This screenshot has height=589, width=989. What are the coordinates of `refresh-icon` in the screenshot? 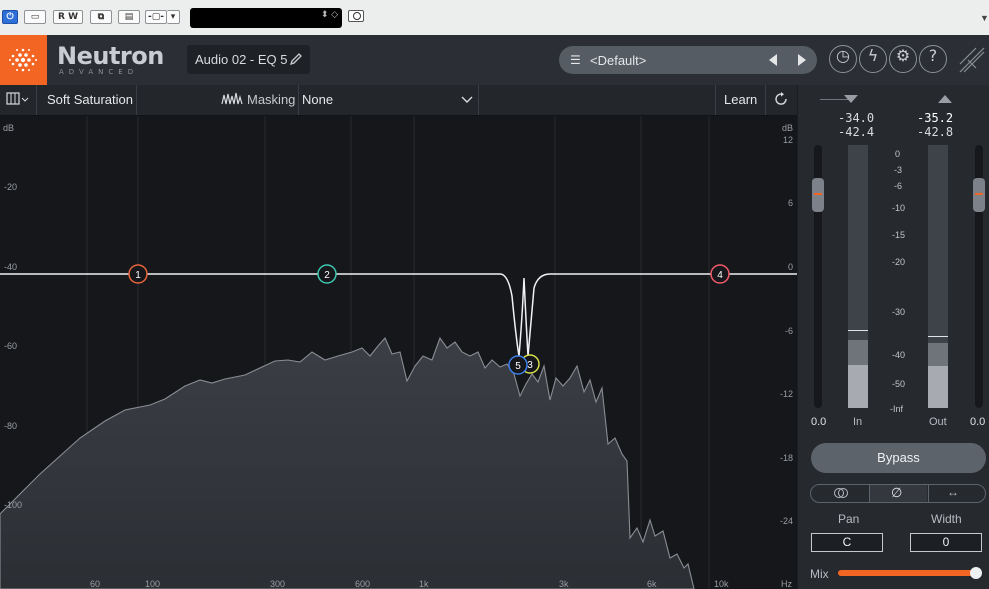 It's located at (781, 99).